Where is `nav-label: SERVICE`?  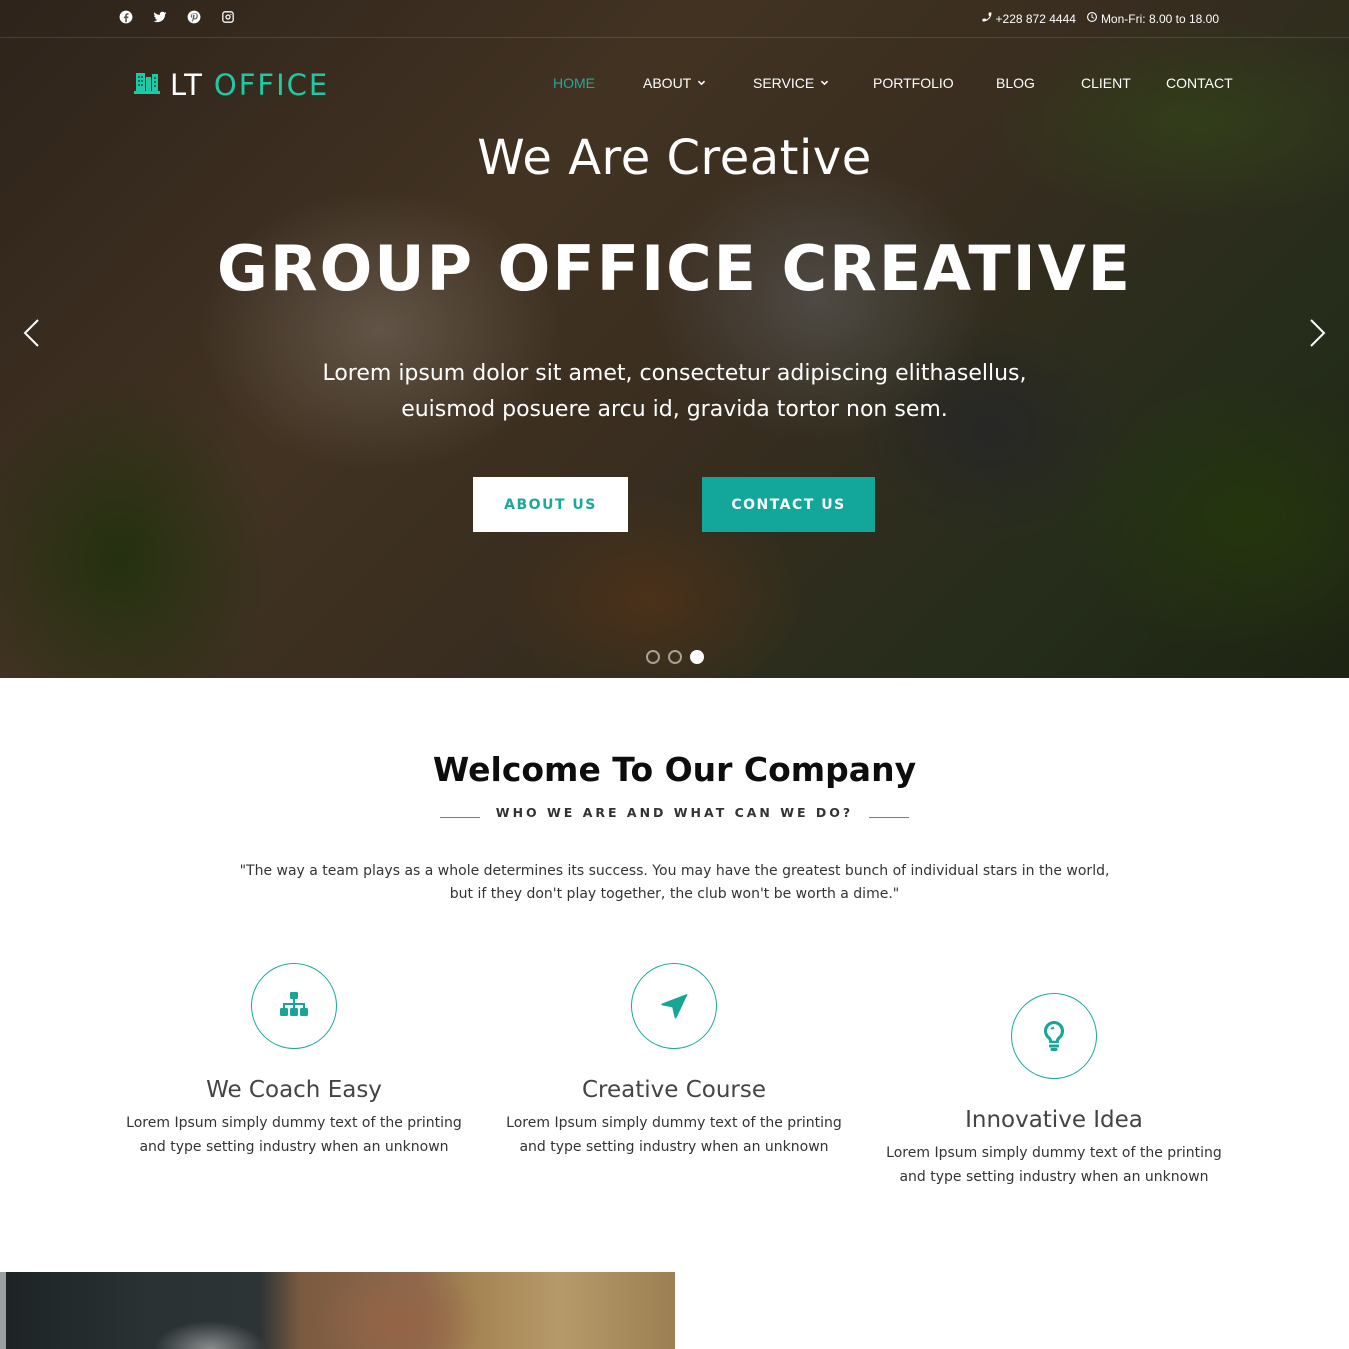 nav-label: SERVICE is located at coordinates (784, 83).